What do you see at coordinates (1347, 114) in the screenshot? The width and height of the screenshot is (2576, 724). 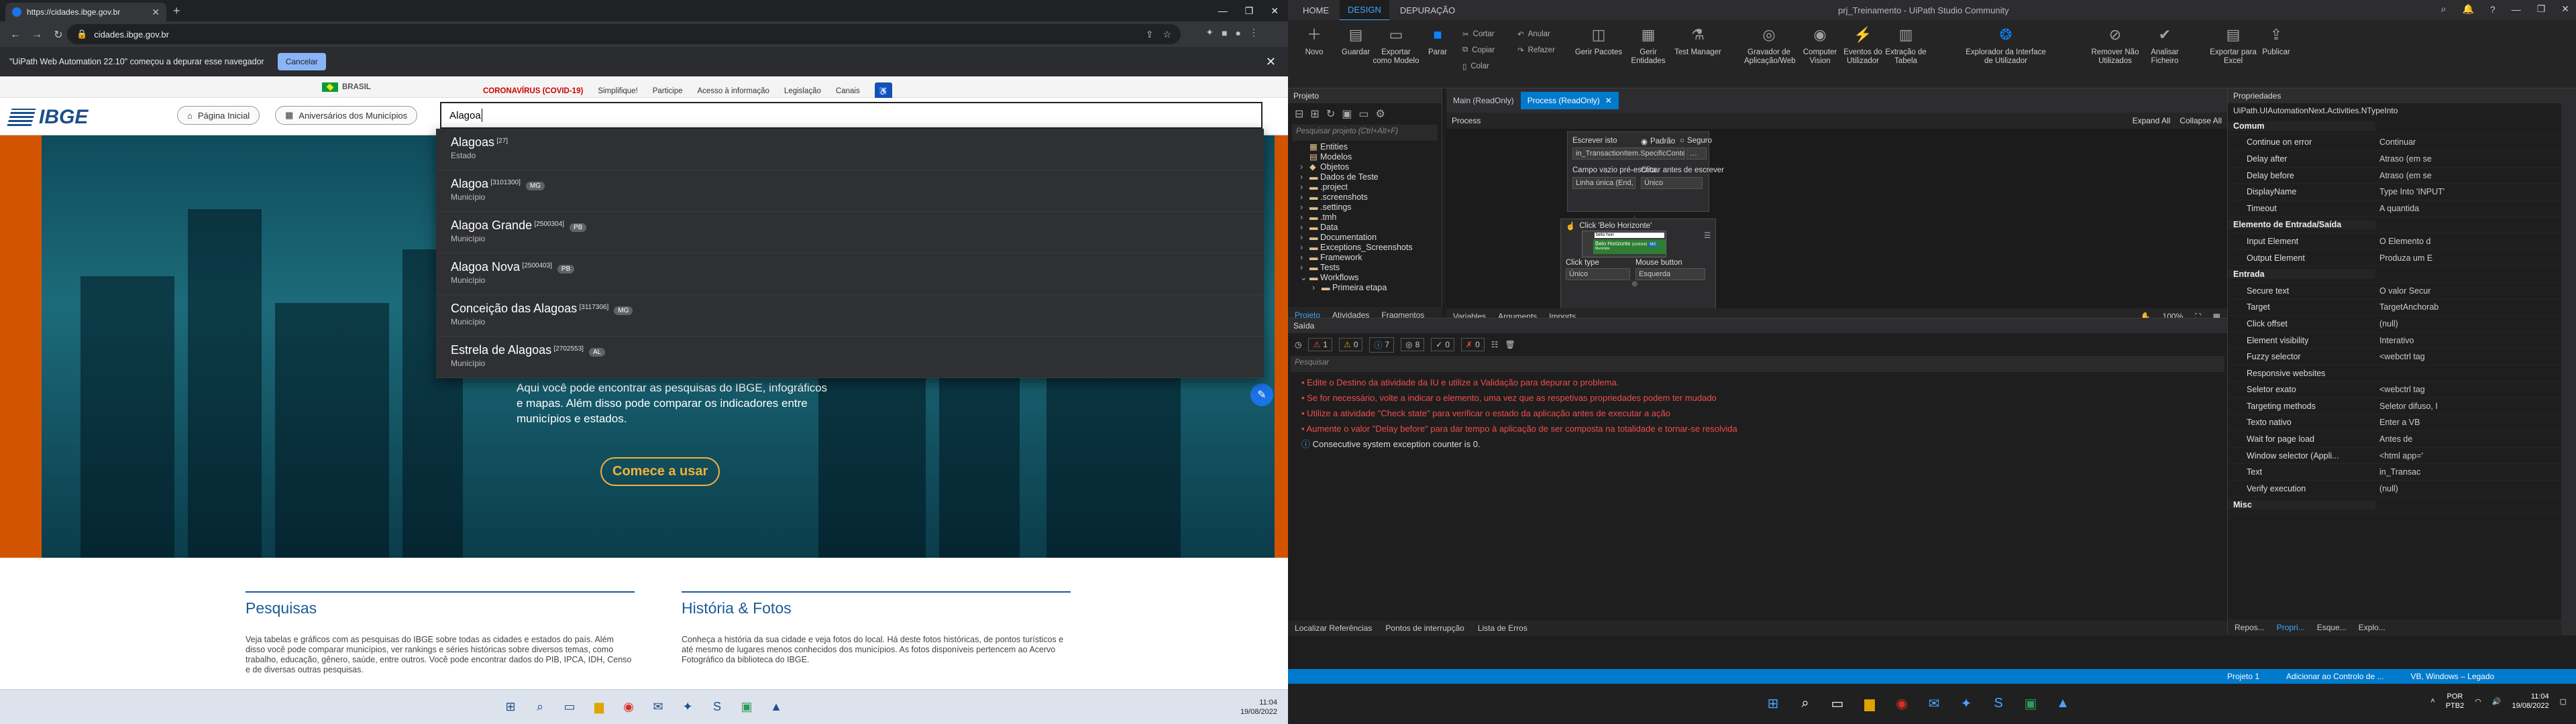 I see `file-icon: ▣` at bounding box center [1347, 114].